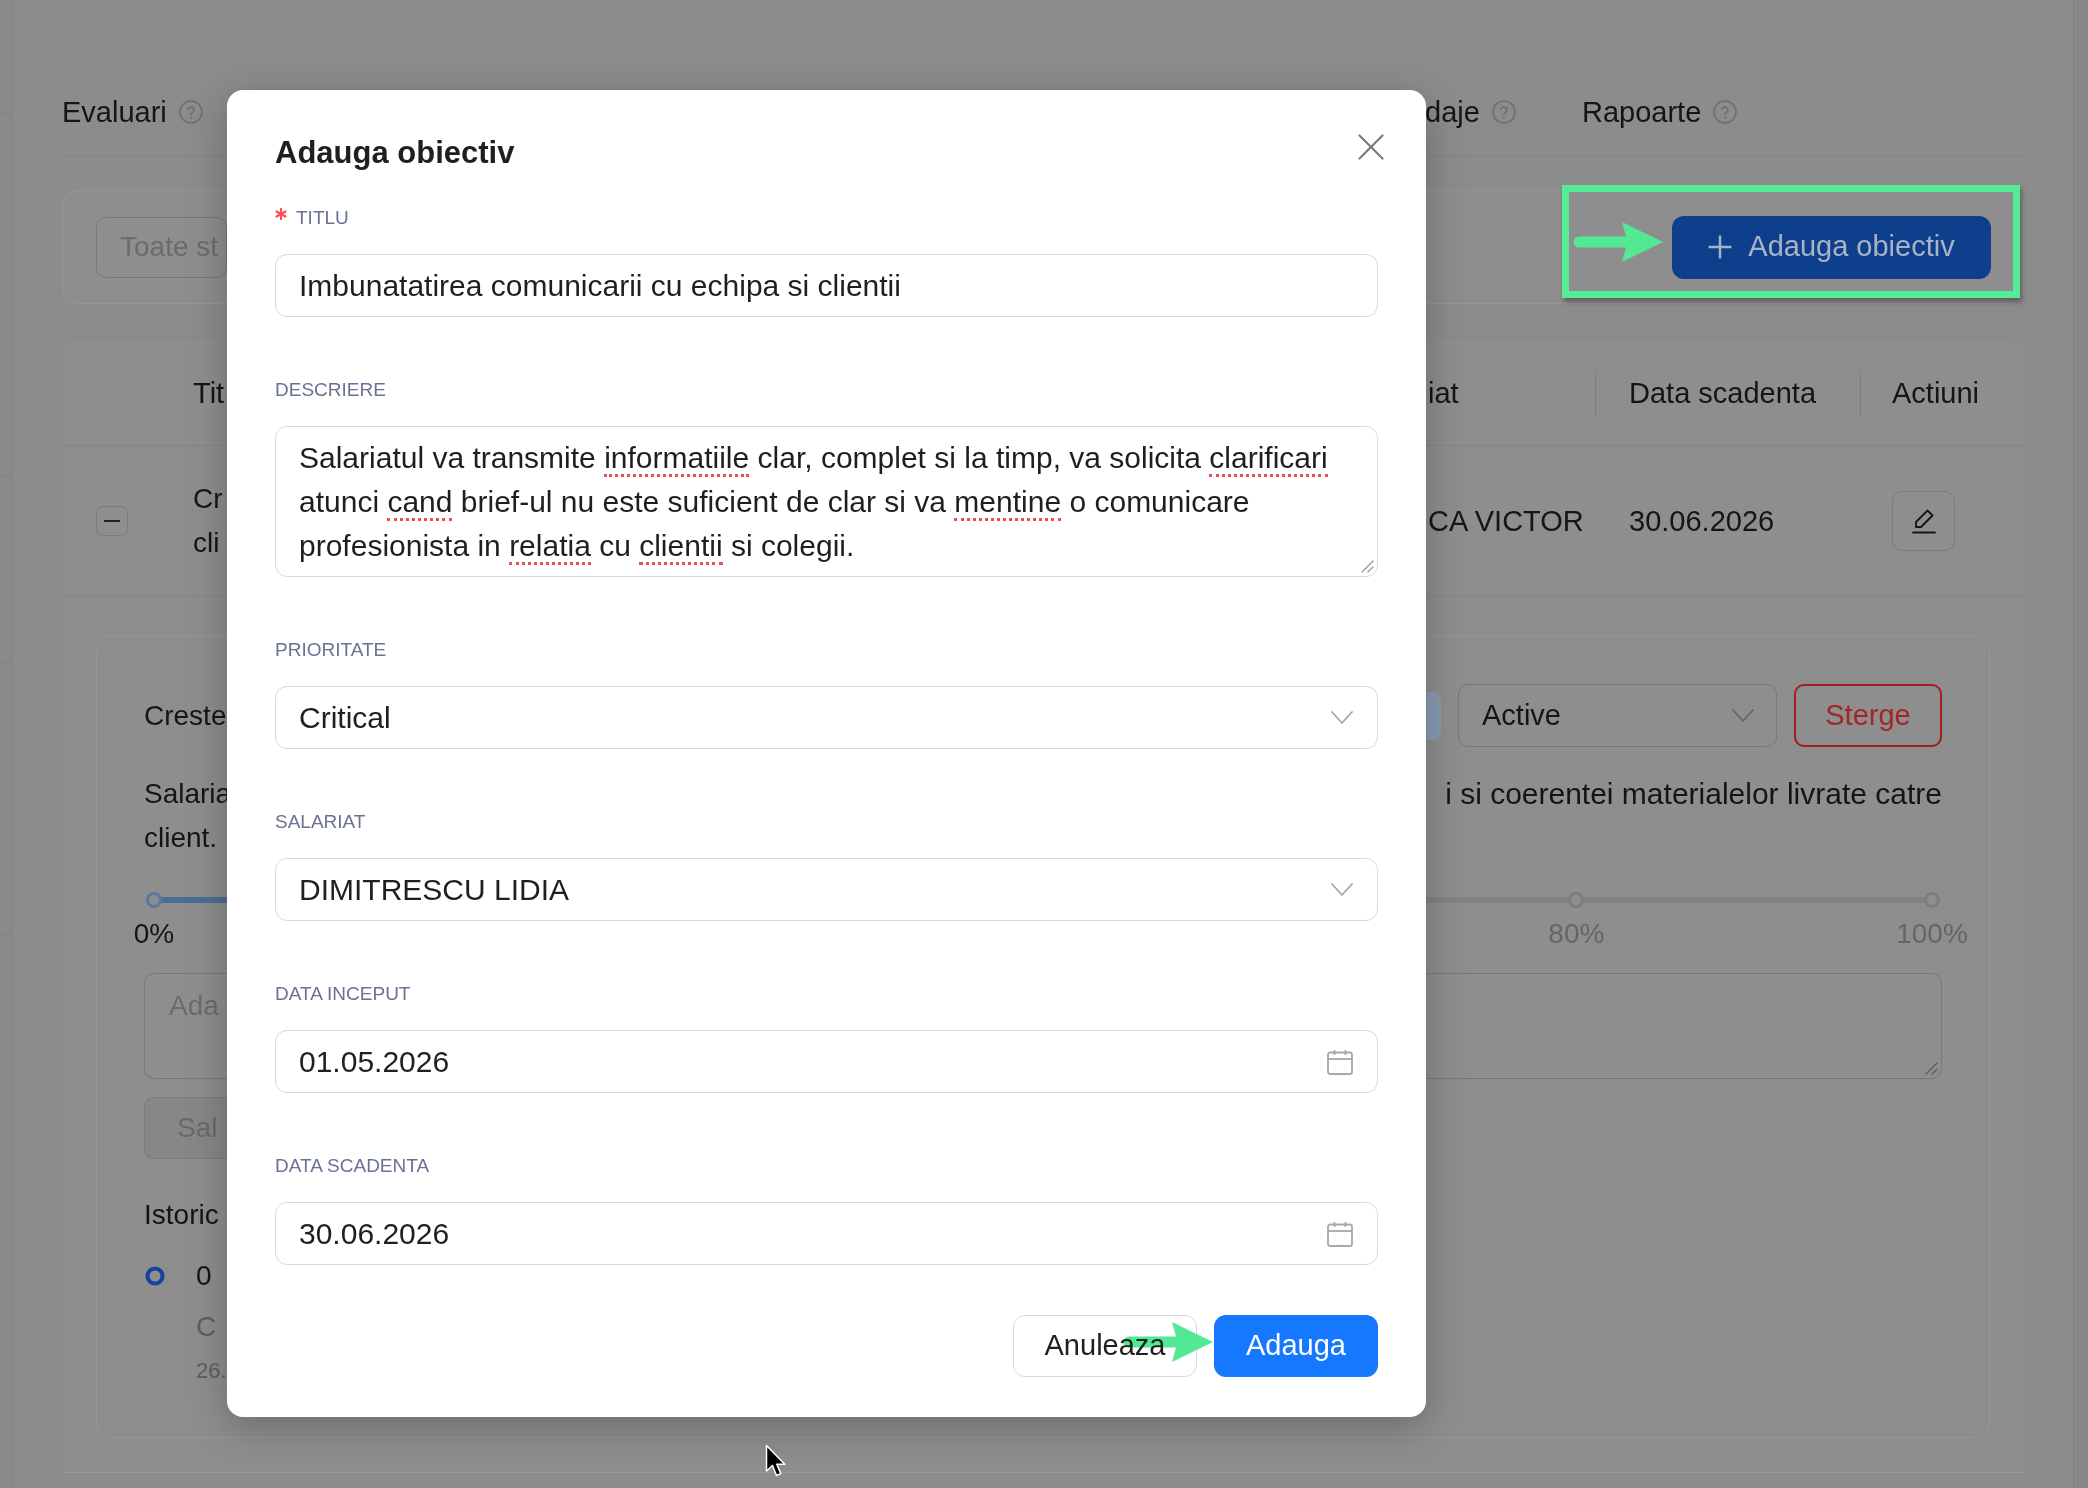 This screenshot has width=2088, height=1488. I want to click on tab: Evaluari, so click(132, 112).